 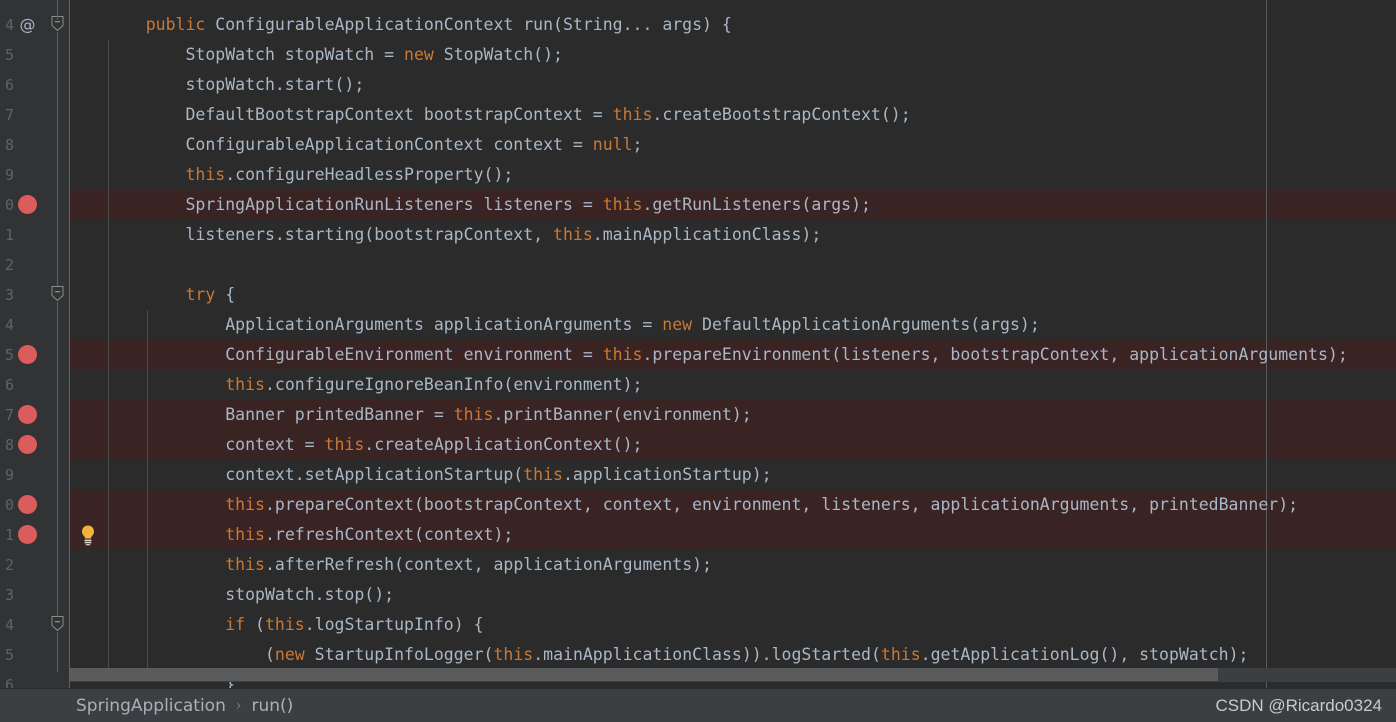 I want to click on annotation-marker-icon: @, so click(x=27, y=24).